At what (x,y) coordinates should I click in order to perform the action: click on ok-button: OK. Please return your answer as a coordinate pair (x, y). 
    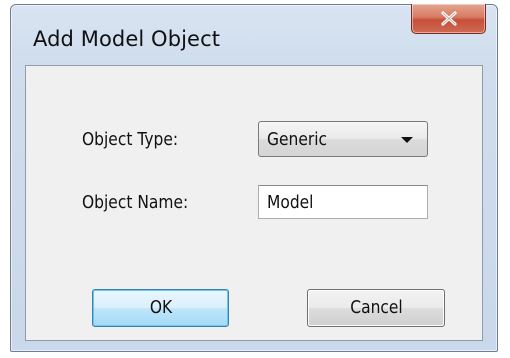
    Looking at the image, I should click on (160, 308).